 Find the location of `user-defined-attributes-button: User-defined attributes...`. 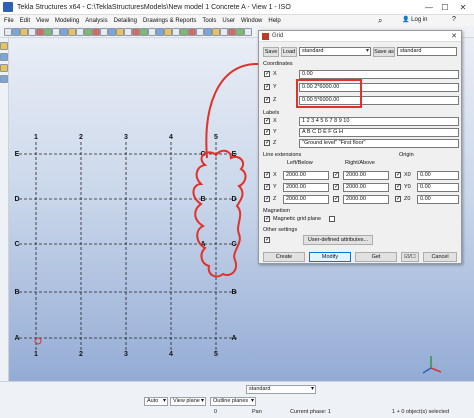

user-defined-attributes-button: User-defined attributes... is located at coordinates (338, 240).